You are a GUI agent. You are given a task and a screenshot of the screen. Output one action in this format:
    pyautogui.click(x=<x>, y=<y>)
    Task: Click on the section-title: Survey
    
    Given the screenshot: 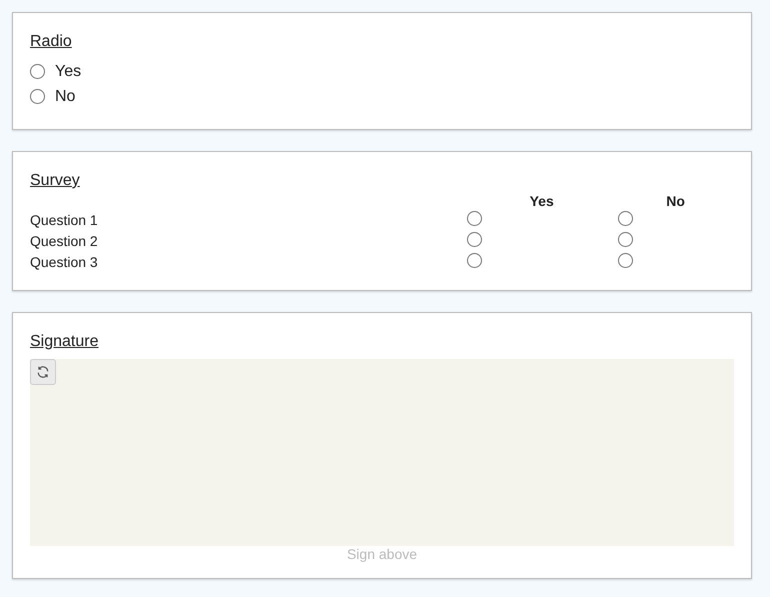 What is the action you would take?
    pyautogui.click(x=55, y=181)
    